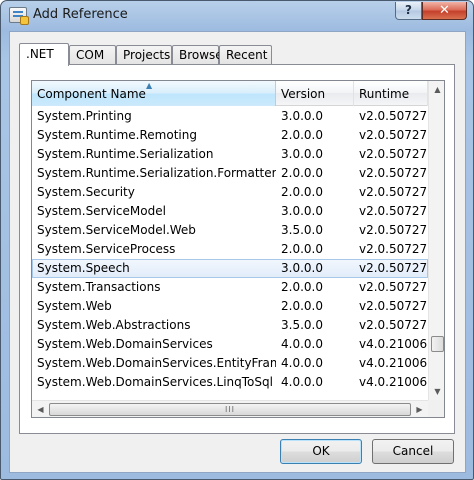 This screenshot has width=474, height=480. What do you see at coordinates (436, 408) in the screenshot?
I see `scrollbar-corner` at bounding box center [436, 408].